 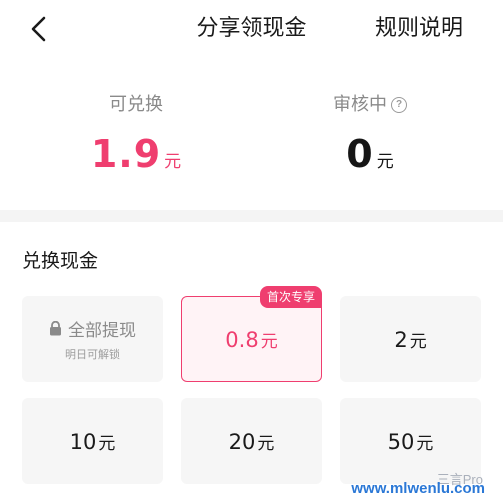 I want to click on option-tile-10: 10 元, so click(x=92, y=441).